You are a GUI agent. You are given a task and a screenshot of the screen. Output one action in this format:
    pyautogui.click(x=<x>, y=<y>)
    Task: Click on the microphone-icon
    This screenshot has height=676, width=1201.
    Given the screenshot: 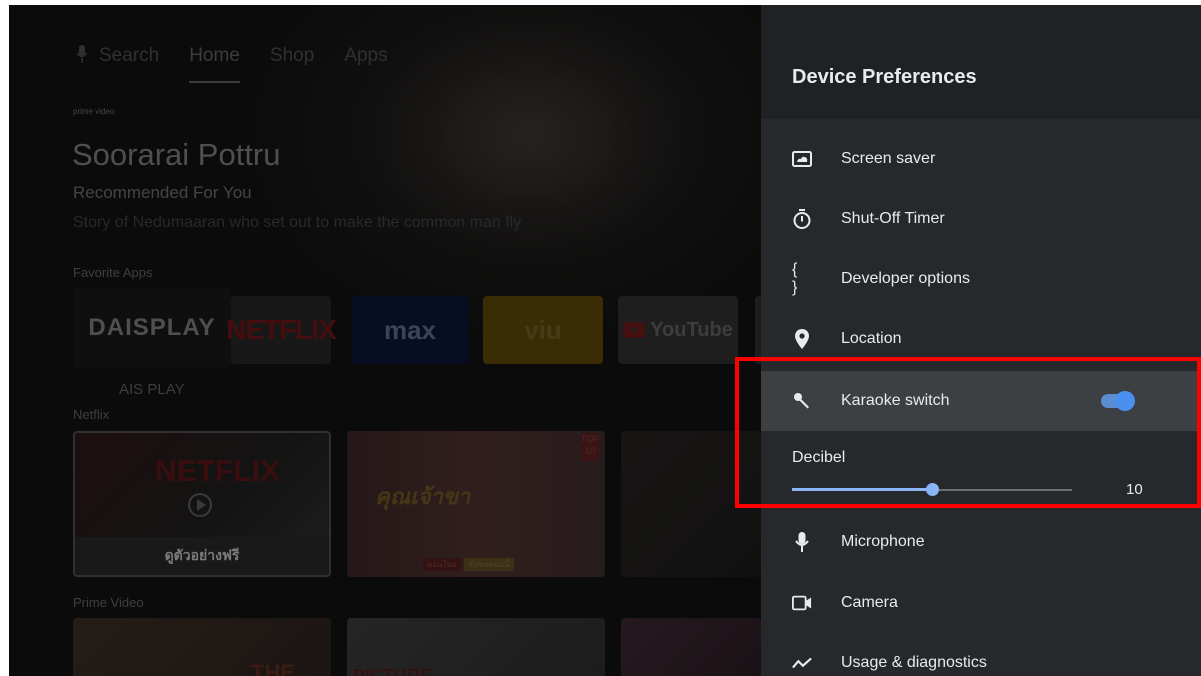 What is the action you would take?
    pyautogui.click(x=802, y=542)
    